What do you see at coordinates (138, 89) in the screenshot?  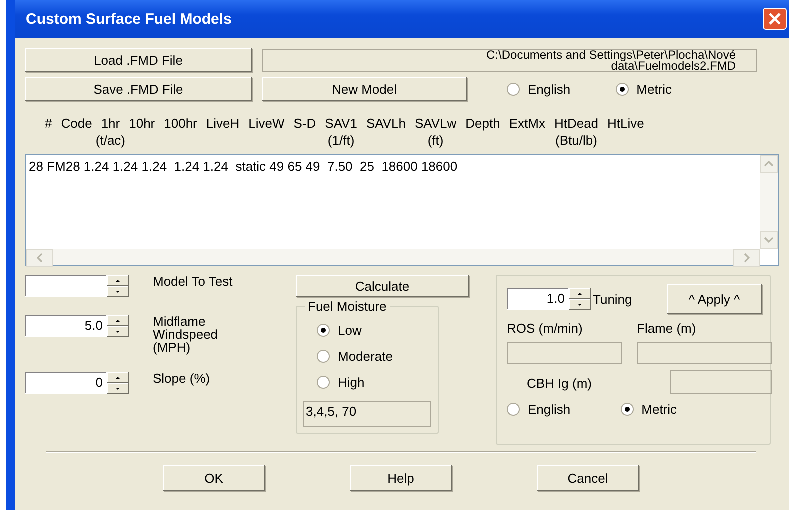 I see `save-file-button: Save .FMD File` at bounding box center [138, 89].